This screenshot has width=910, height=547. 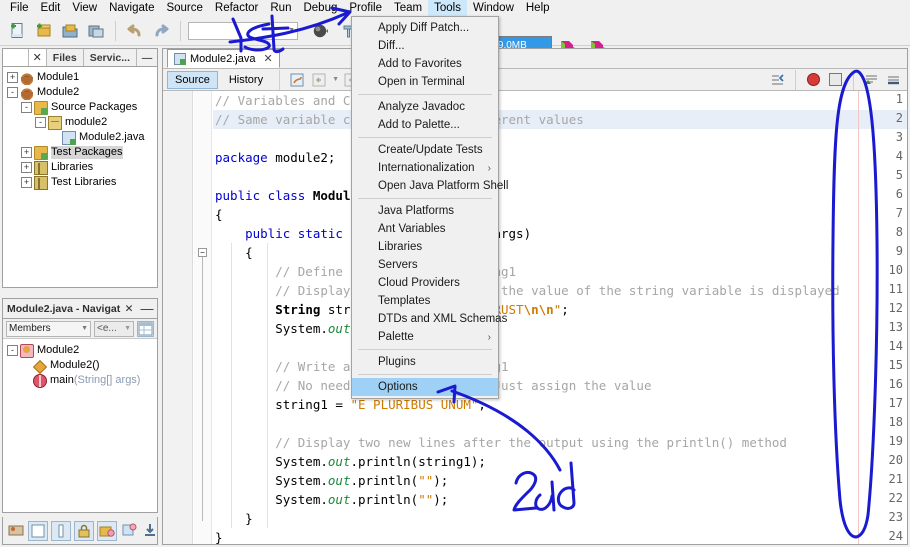 I want to click on menu-team: Team, so click(x=408, y=8).